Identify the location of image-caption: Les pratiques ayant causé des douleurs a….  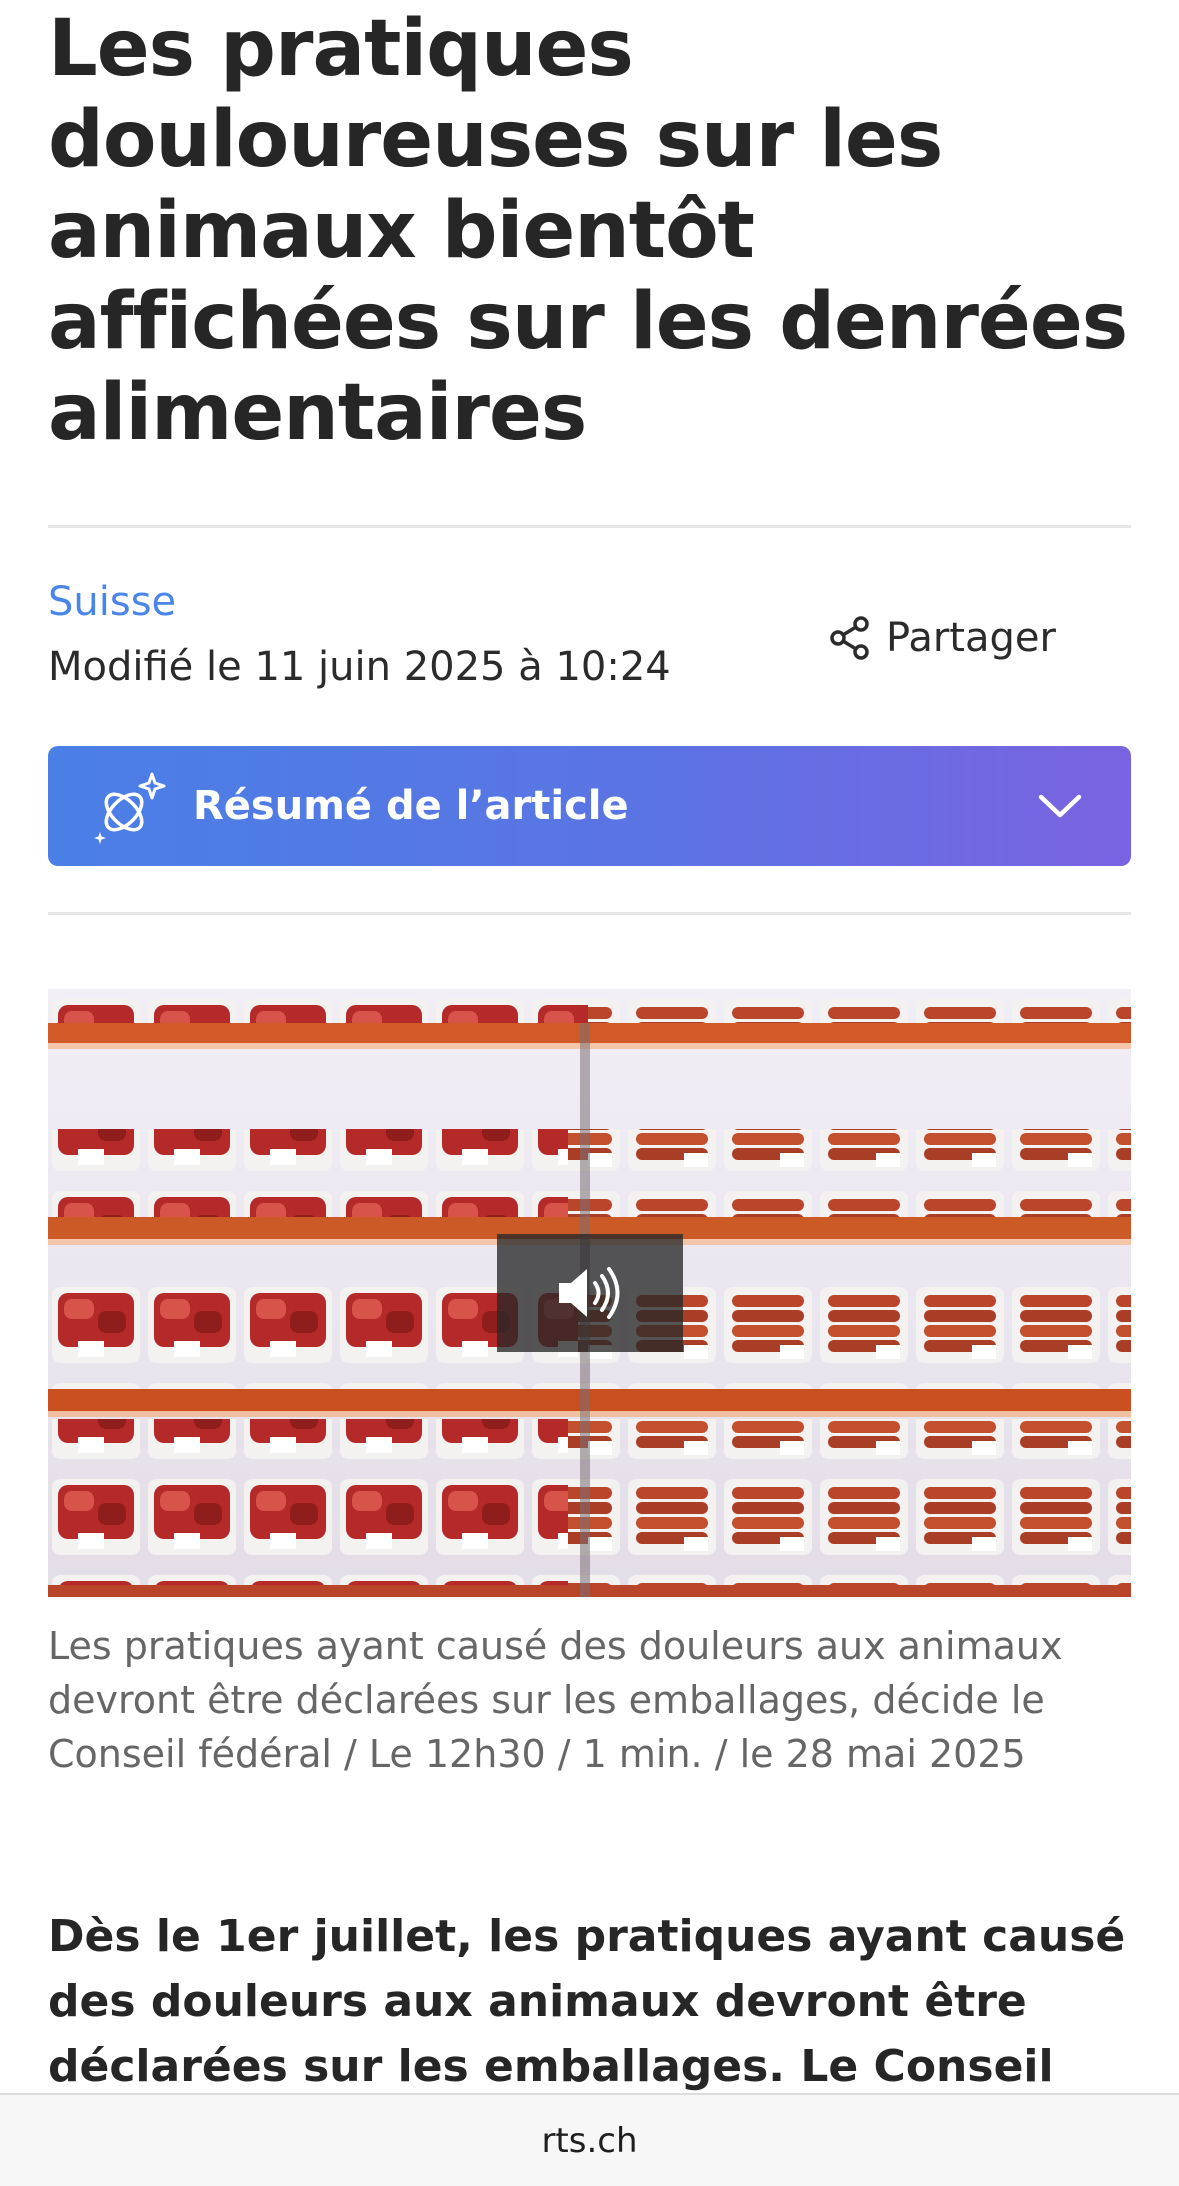
(555, 1700).